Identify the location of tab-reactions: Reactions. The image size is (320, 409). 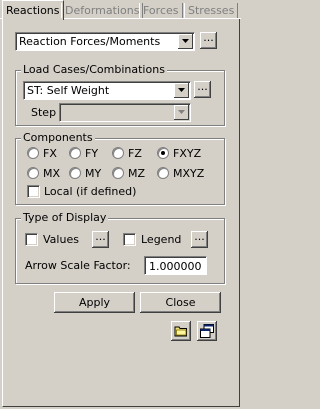
(33, 10).